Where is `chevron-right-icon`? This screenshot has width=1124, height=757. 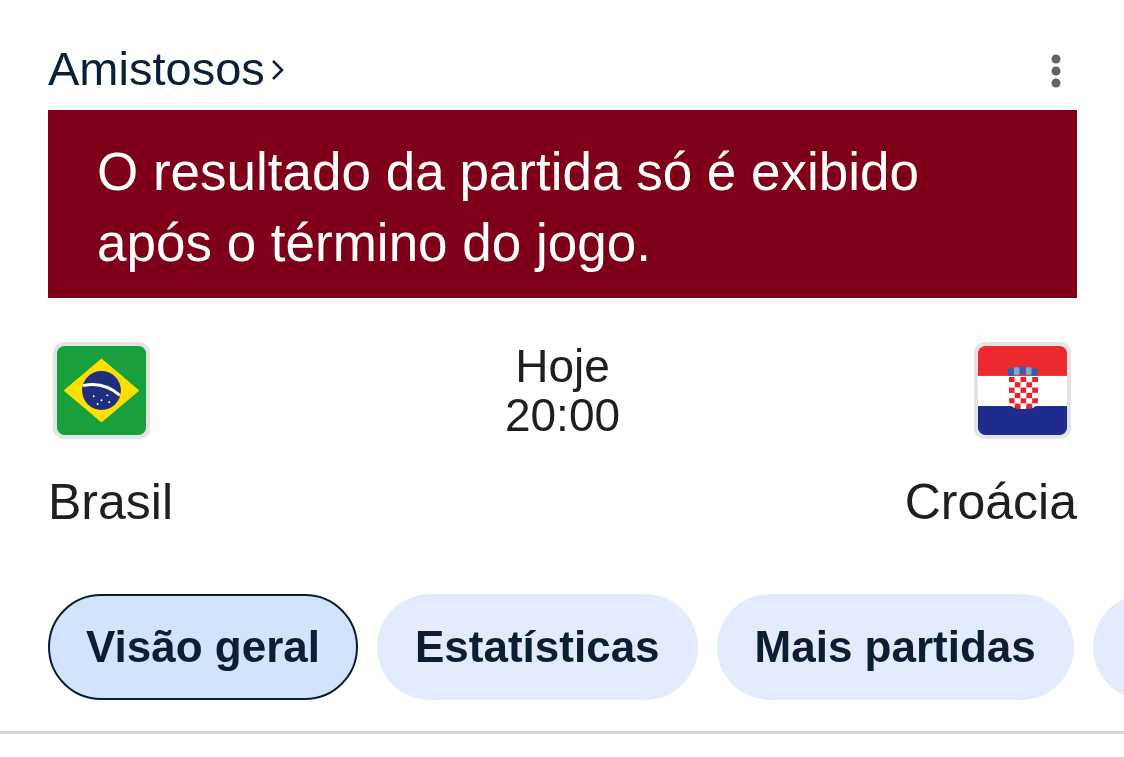
chevron-right-icon is located at coordinates (277, 70).